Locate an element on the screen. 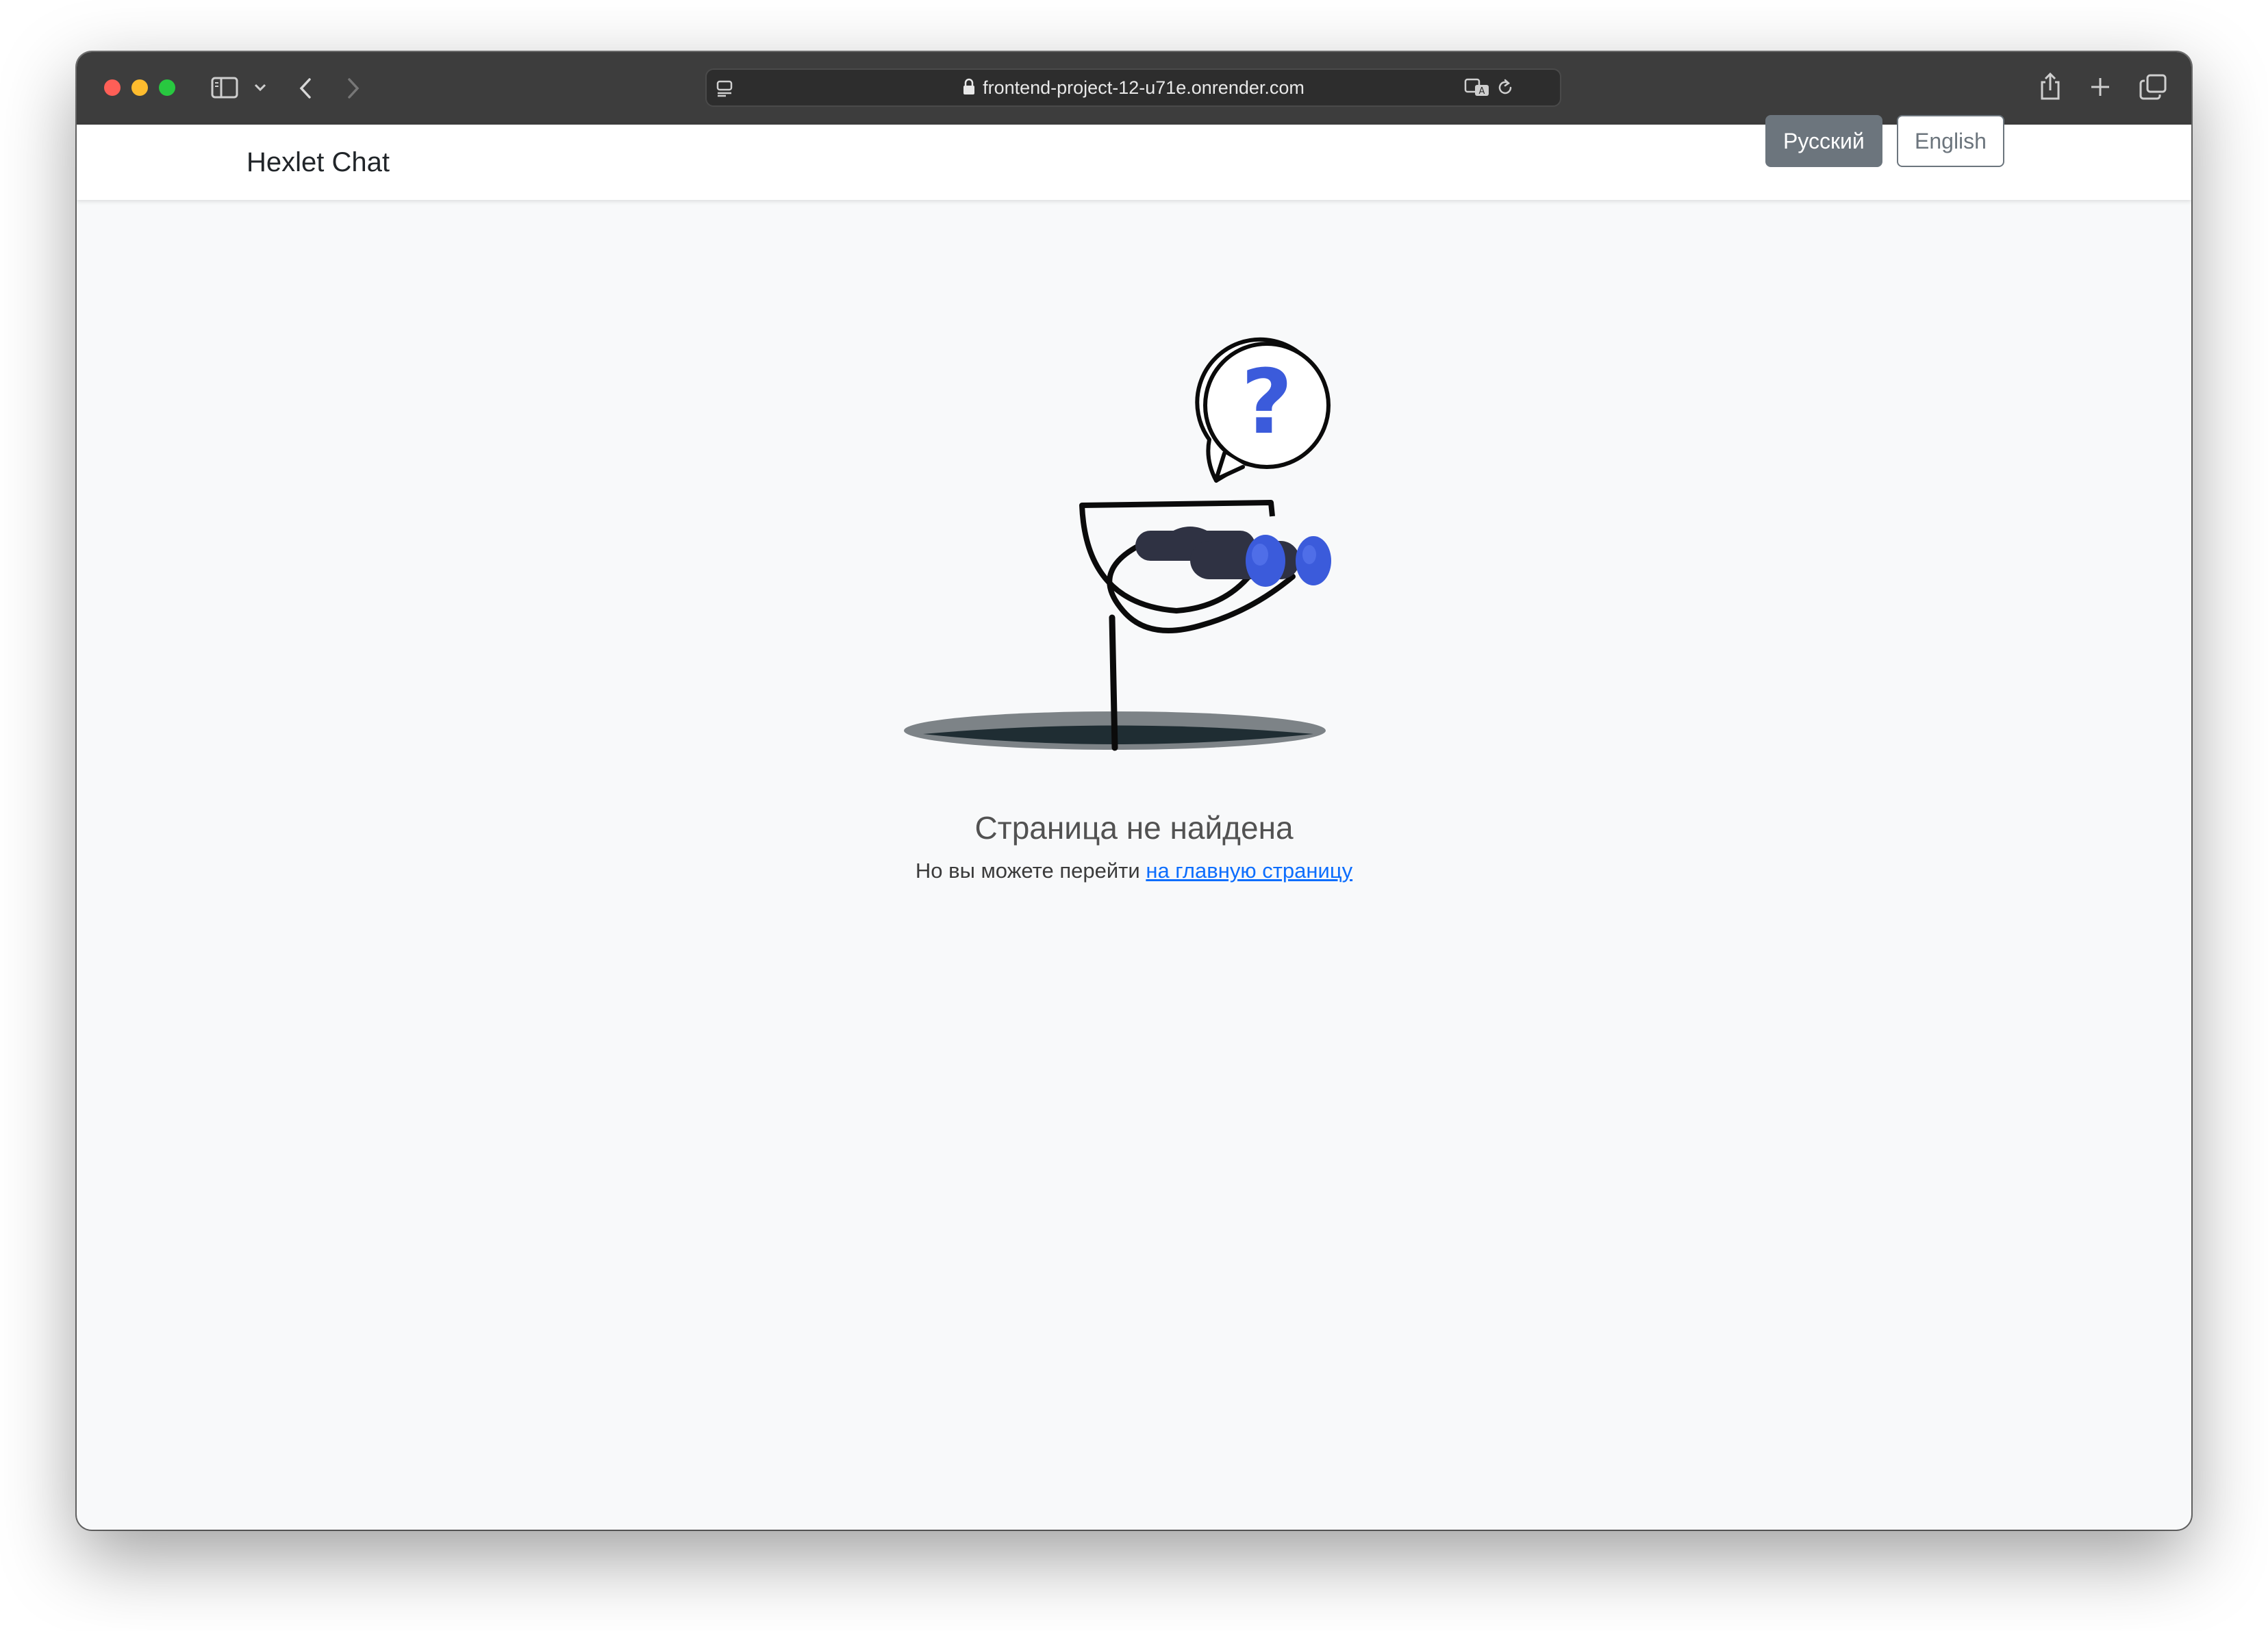 This screenshot has height=1631, width=2268. close-window-icon is located at coordinates (112, 87).